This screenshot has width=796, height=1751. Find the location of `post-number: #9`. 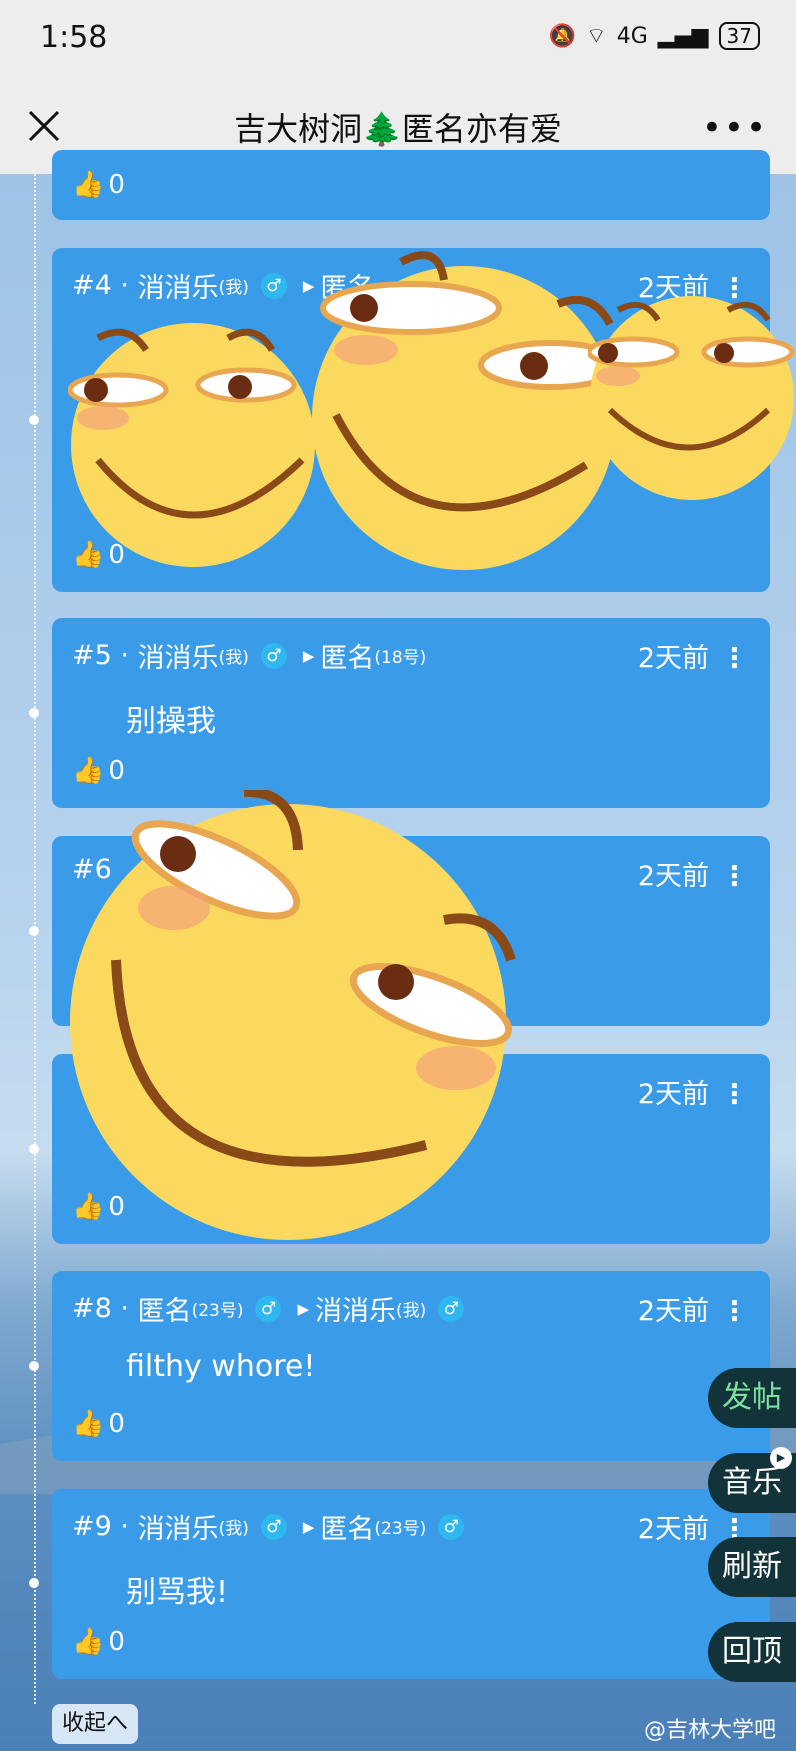

post-number: #9 is located at coordinates (92, 1526).